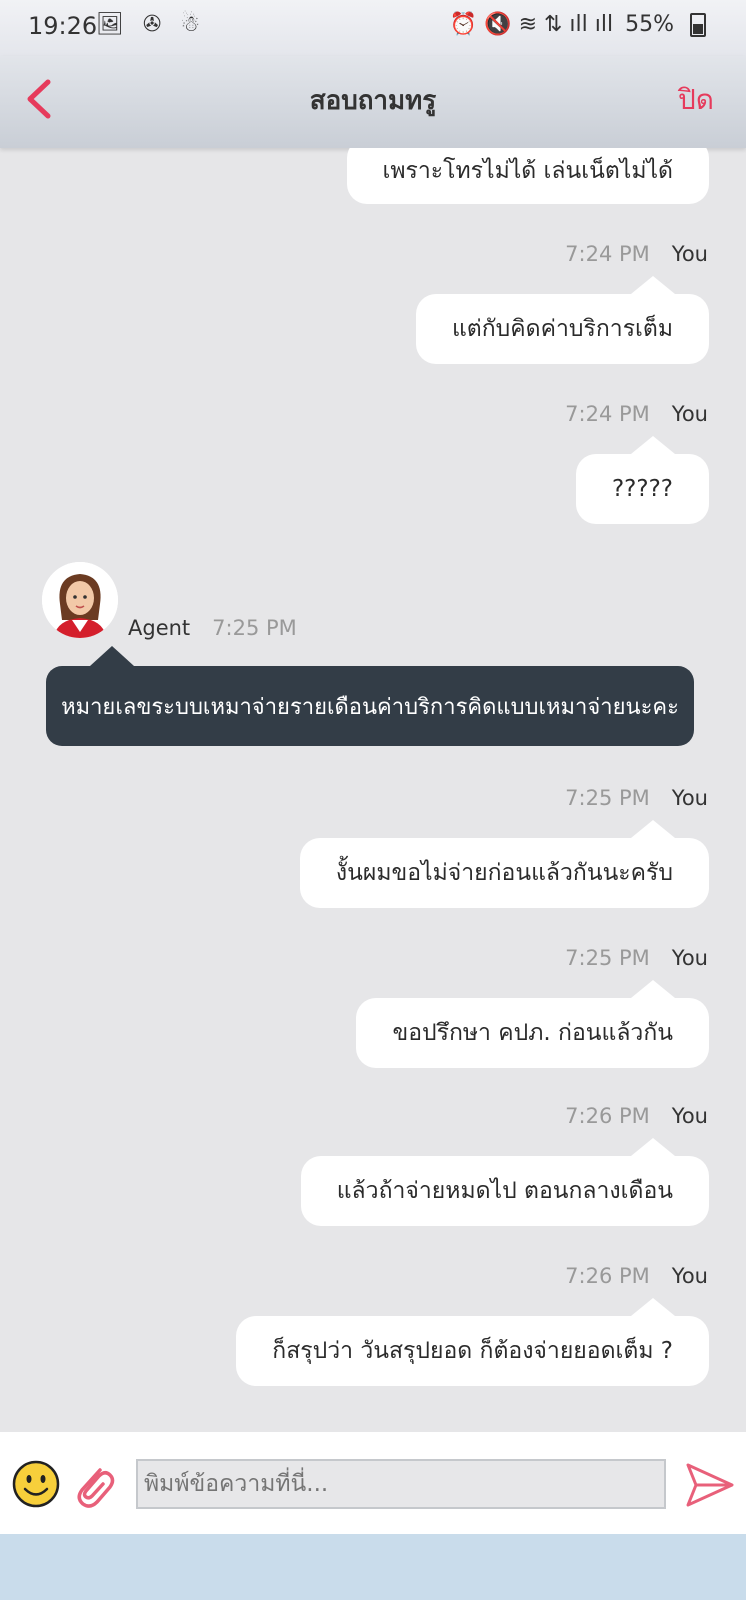  What do you see at coordinates (373, 28) in the screenshot?
I see `status-bar: 19:26 🖼 ✇ ☃ ⏰ 🔇 ≋ ⇅ ıll ıll 55%` at bounding box center [373, 28].